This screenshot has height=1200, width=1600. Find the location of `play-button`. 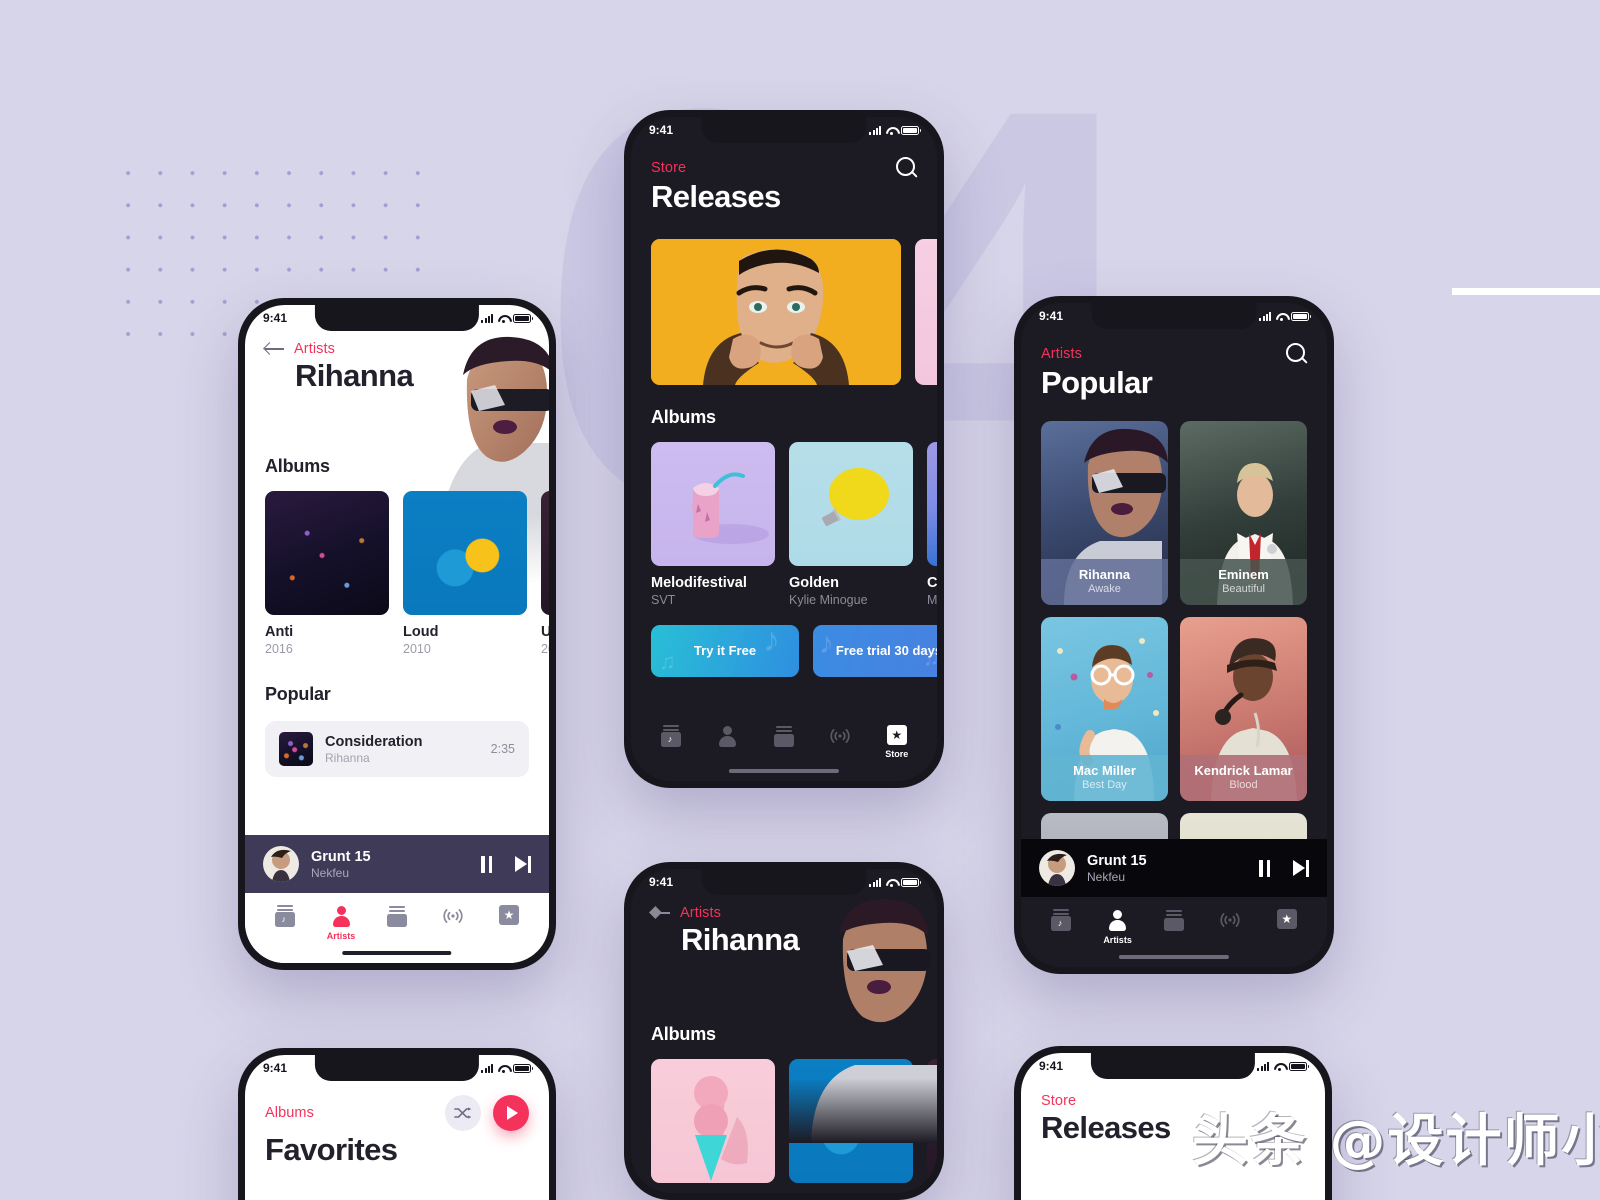

play-button is located at coordinates (511, 1113).